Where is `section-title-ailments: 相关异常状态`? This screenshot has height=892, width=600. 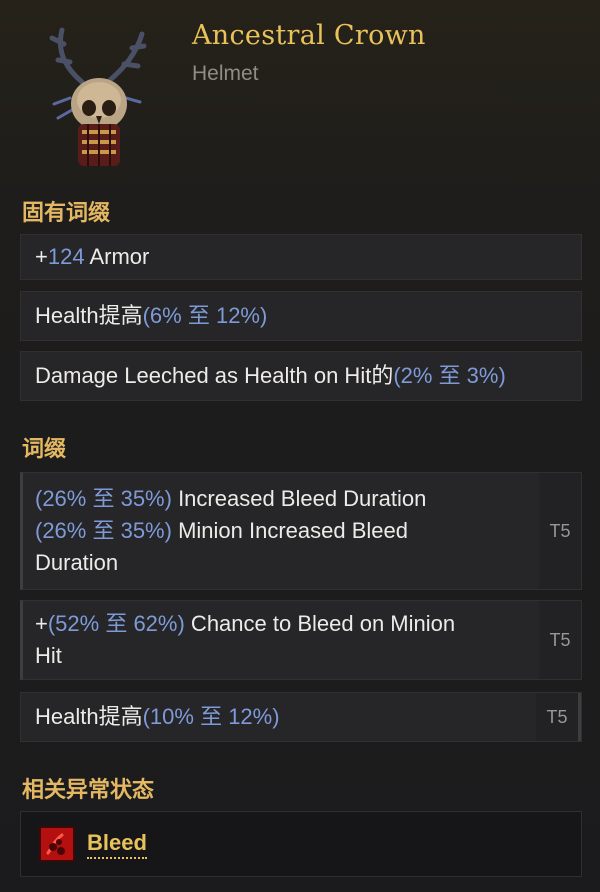
section-title-ailments: 相关异常状态 is located at coordinates (88, 789).